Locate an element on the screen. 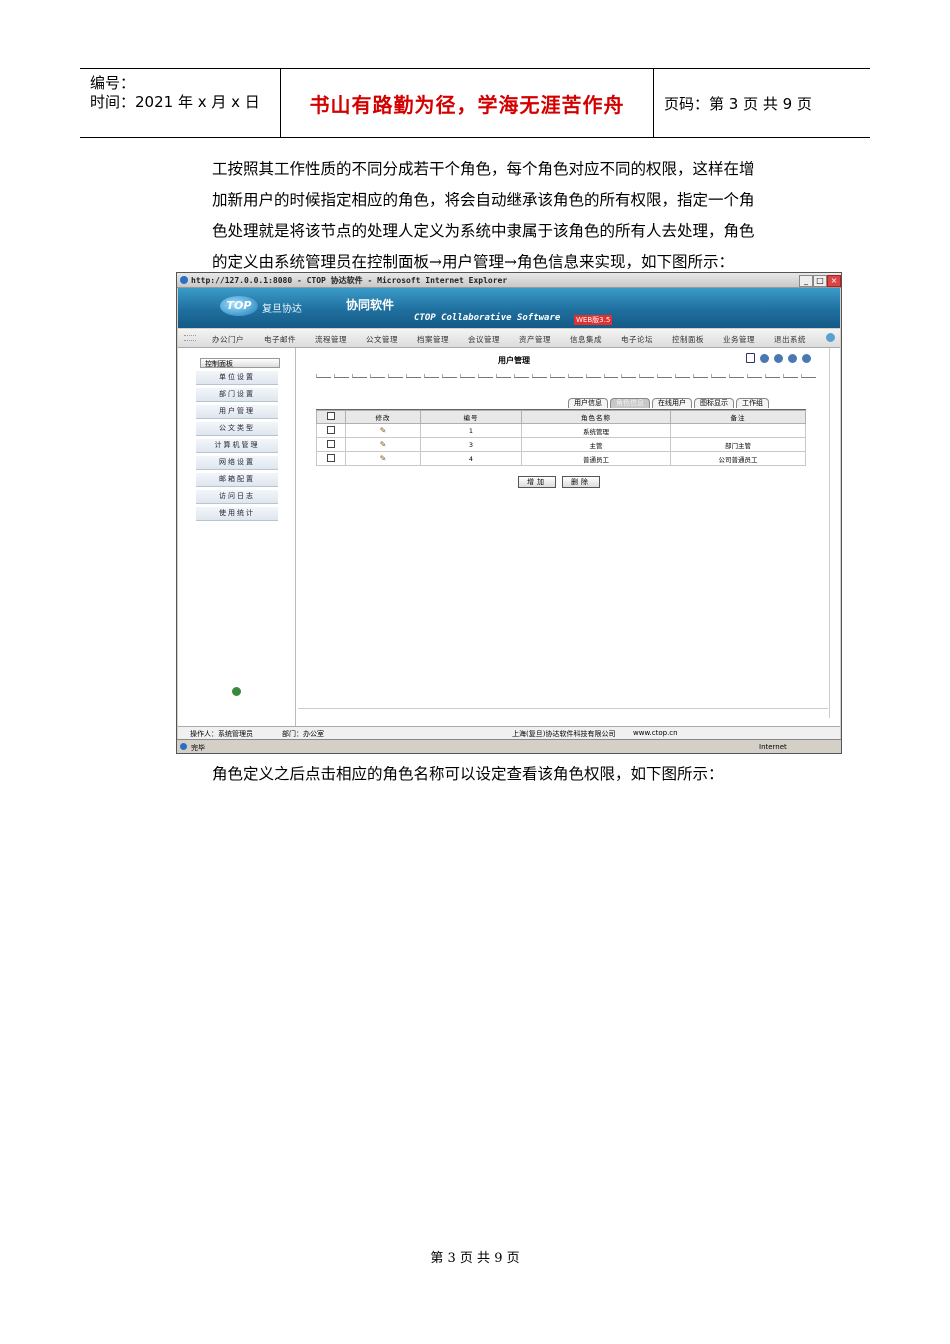 The image size is (950, 1344). table-header-row: 修改 编号 角色名称 备注 is located at coordinates (561, 417).